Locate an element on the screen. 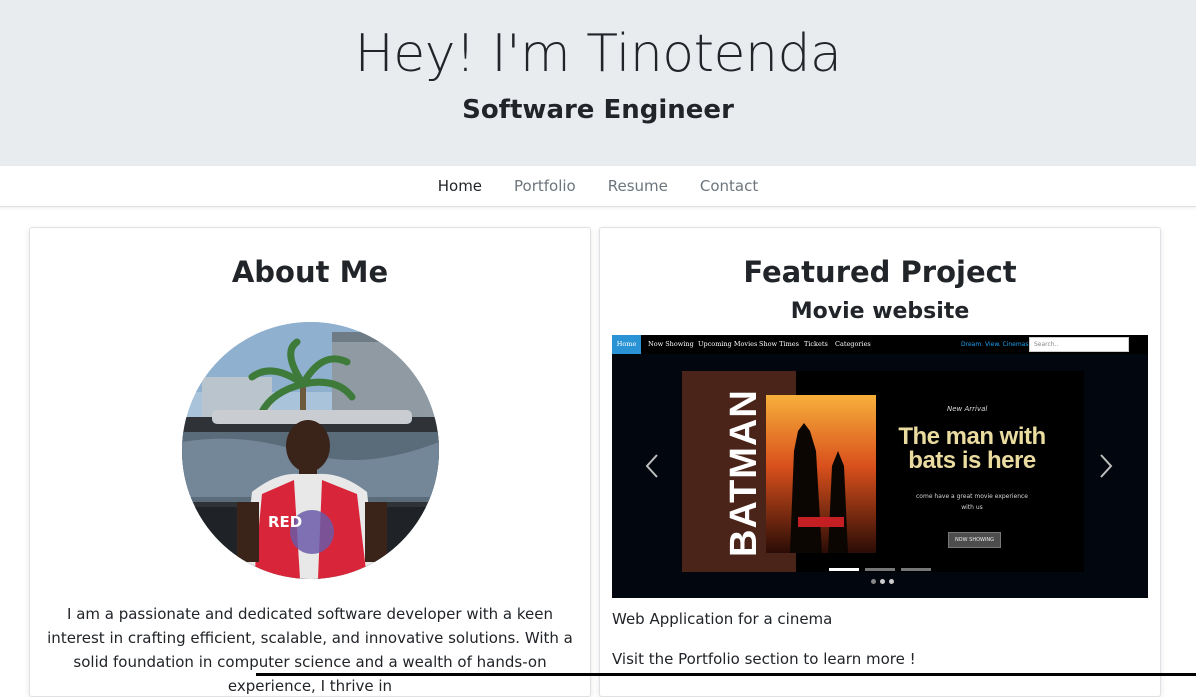 The width and height of the screenshot is (1196, 697). screenshot-nav-categories: Categories is located at coordinates (853, 344).